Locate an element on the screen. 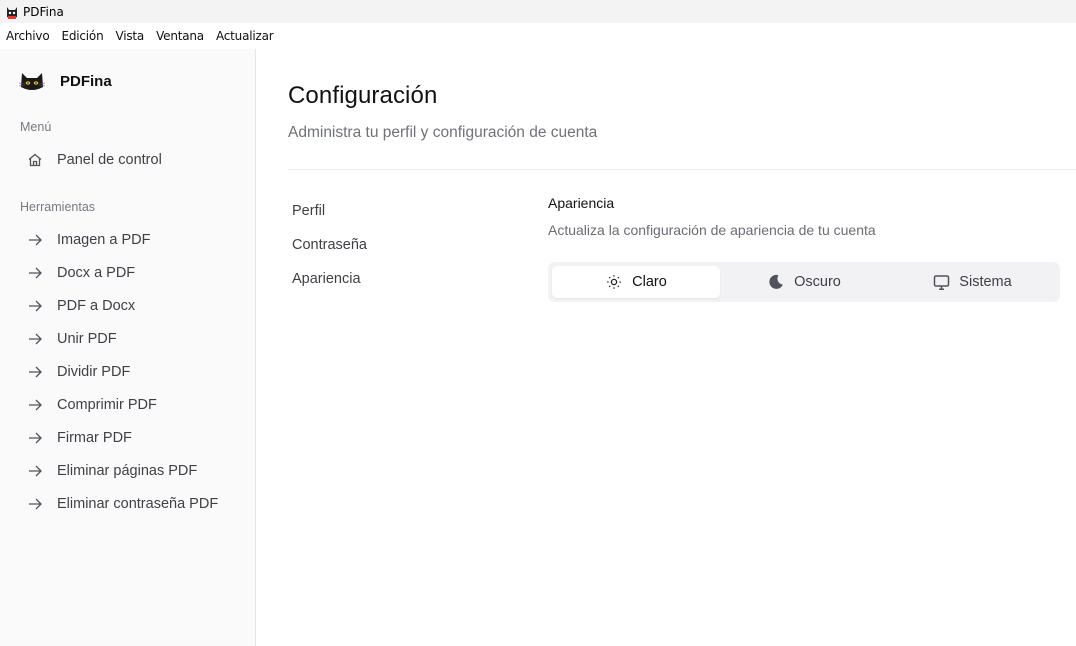 This screenshot has width=1076, height=646. sidebar-item-eliminar-paginas-pdf: Eliminar páginas PDF is located at coordinates (137, 471).